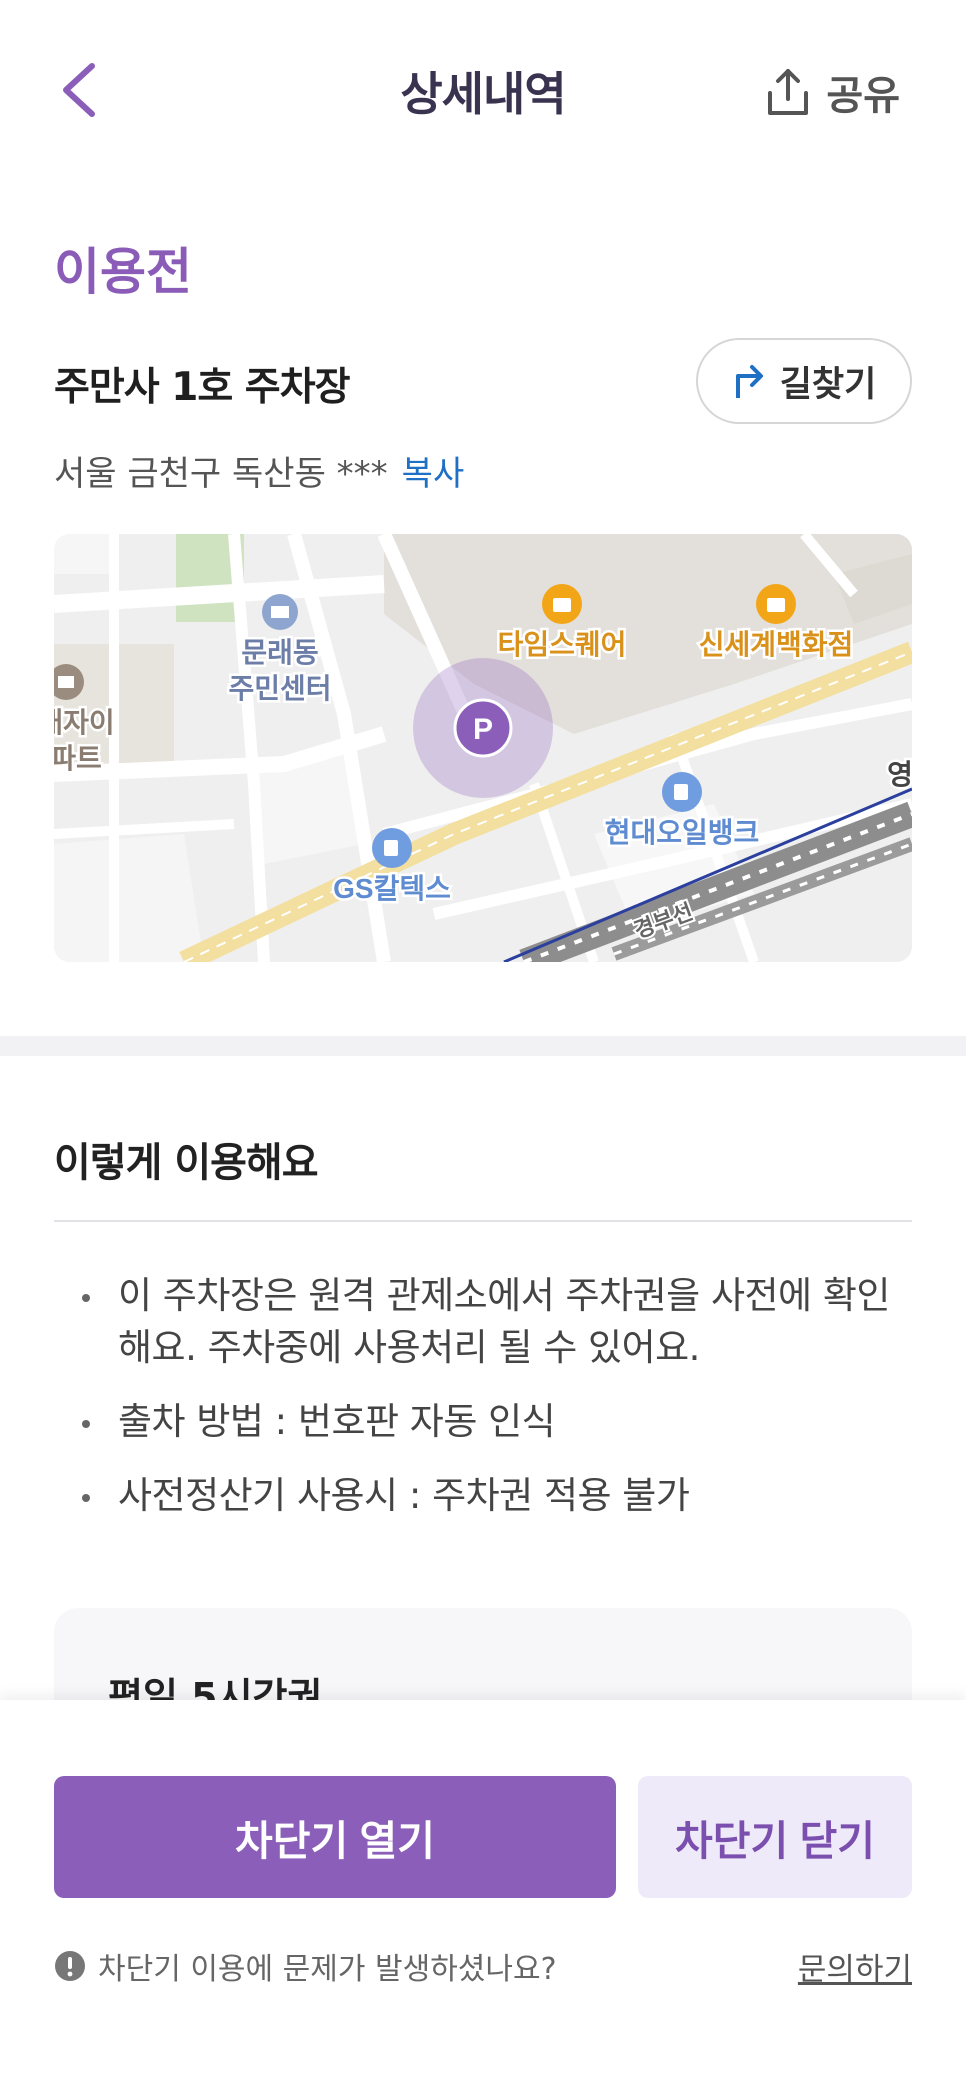 The image size is (966, 2093). What do you see at coordinates (828, 384) in the screenshot?
I see `directions-label: 길찾기` at bounding box center [828, 384].